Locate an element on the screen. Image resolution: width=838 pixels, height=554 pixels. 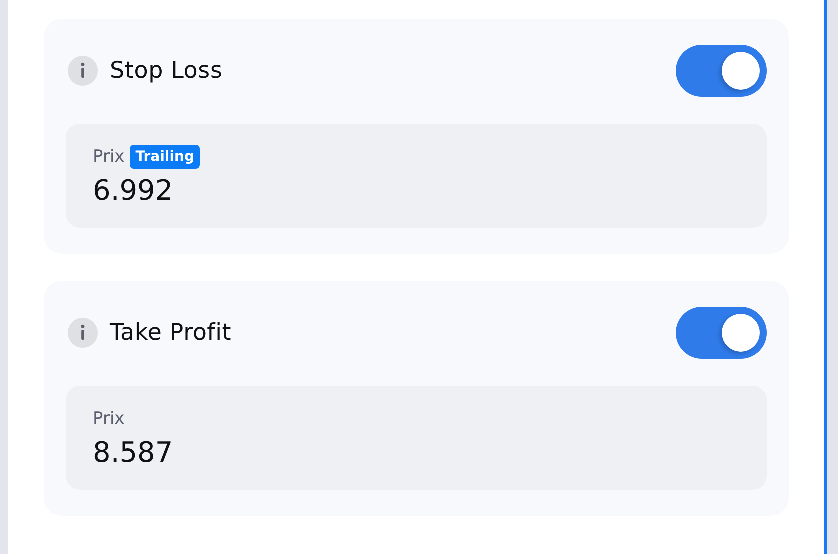
trailing-badge: Trailing is located at coordinates (165, 157).